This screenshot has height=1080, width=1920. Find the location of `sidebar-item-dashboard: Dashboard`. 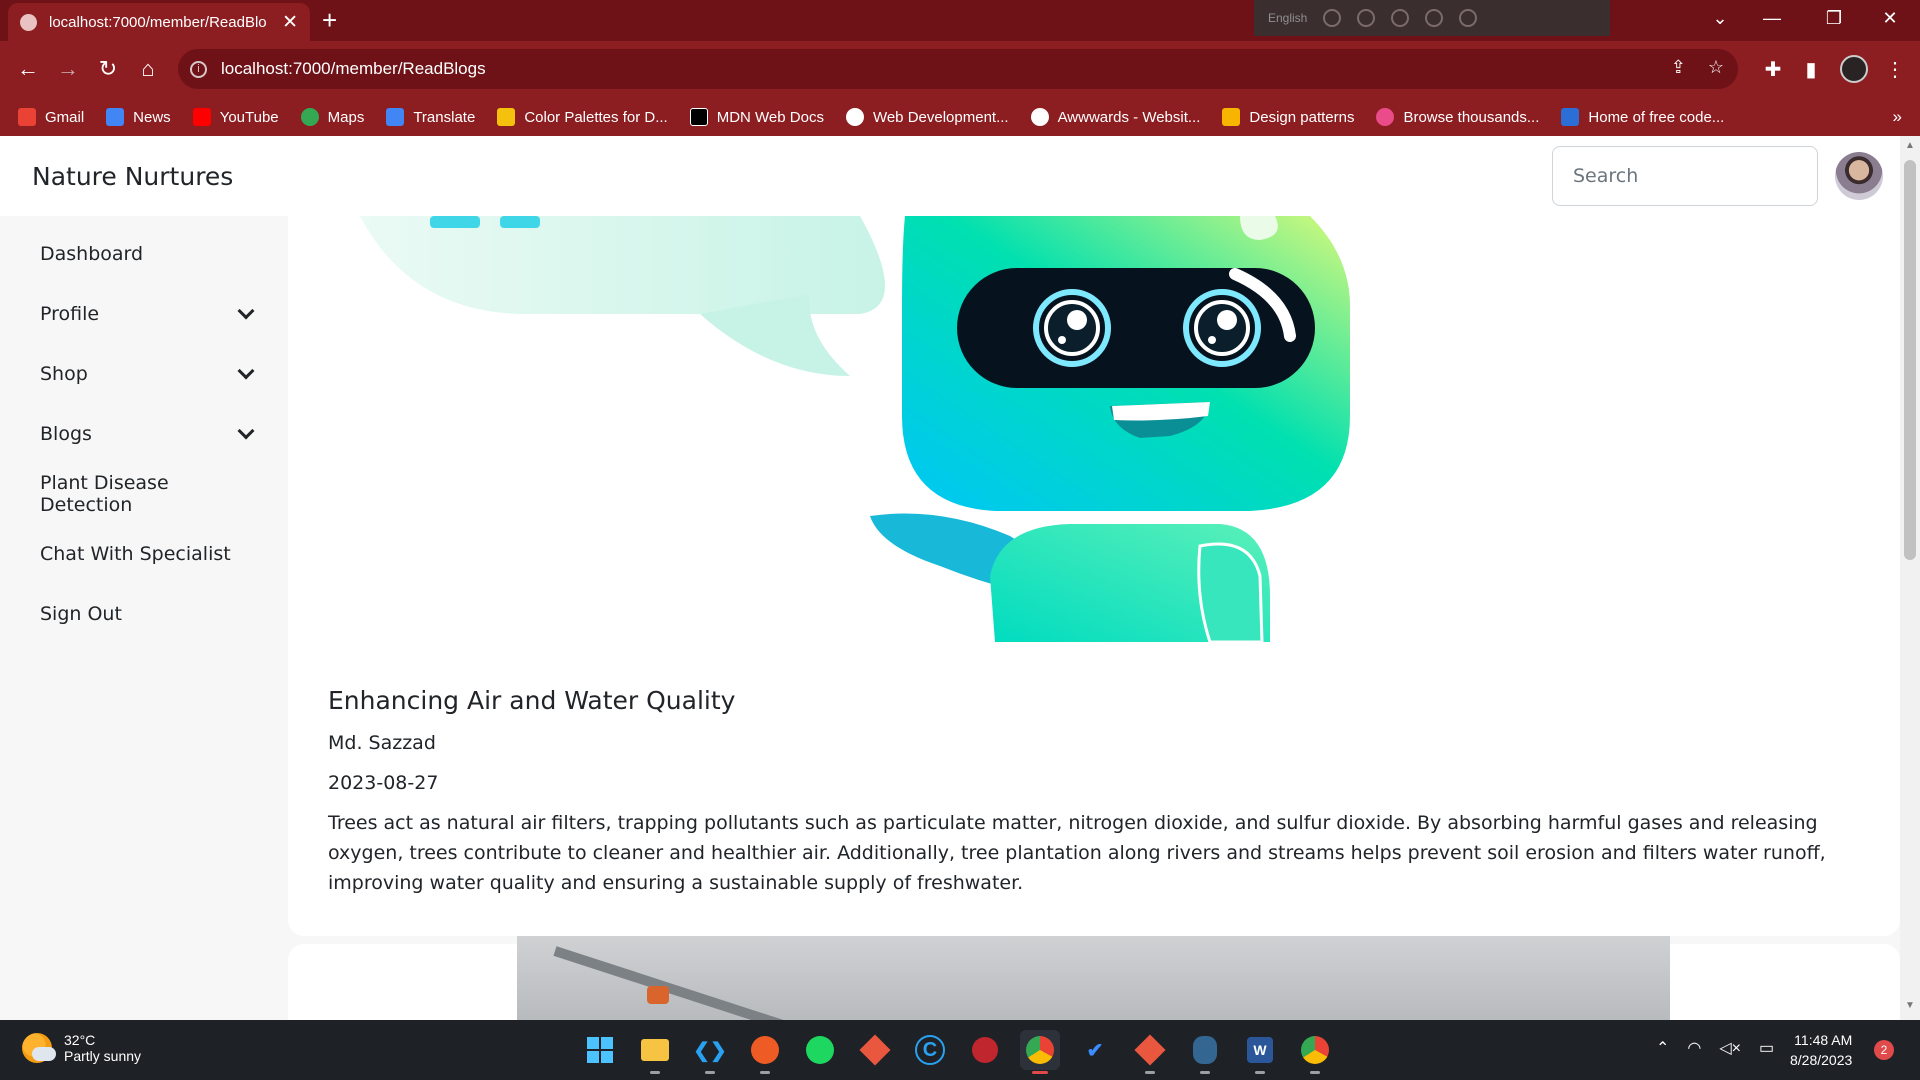

sidebar-item-dashboard: Dashboard is located at coordinates (150, 254).